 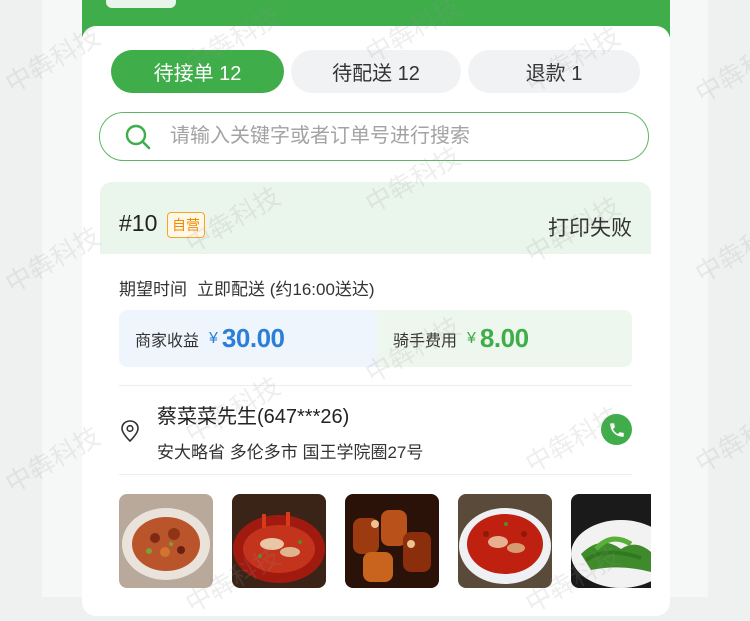 I want to click on rider-fee-currency: ¥, so click(x=471, y=338).